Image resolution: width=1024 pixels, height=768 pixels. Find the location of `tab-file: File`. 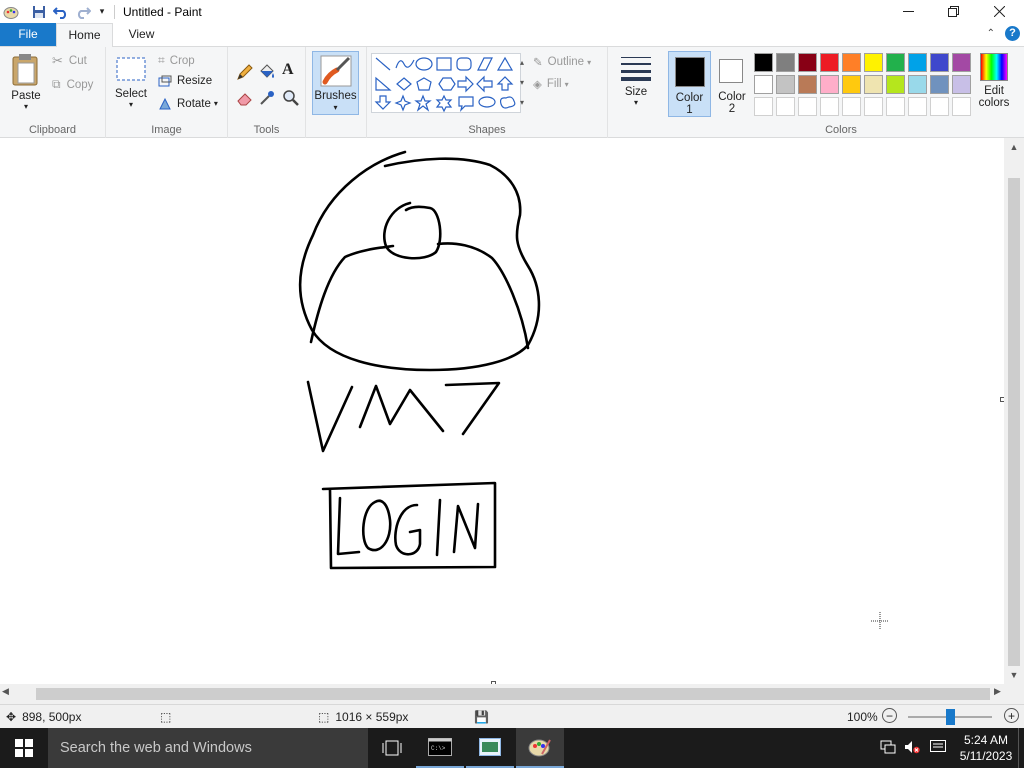

tab-file: File is located at coordinates (28, 34).